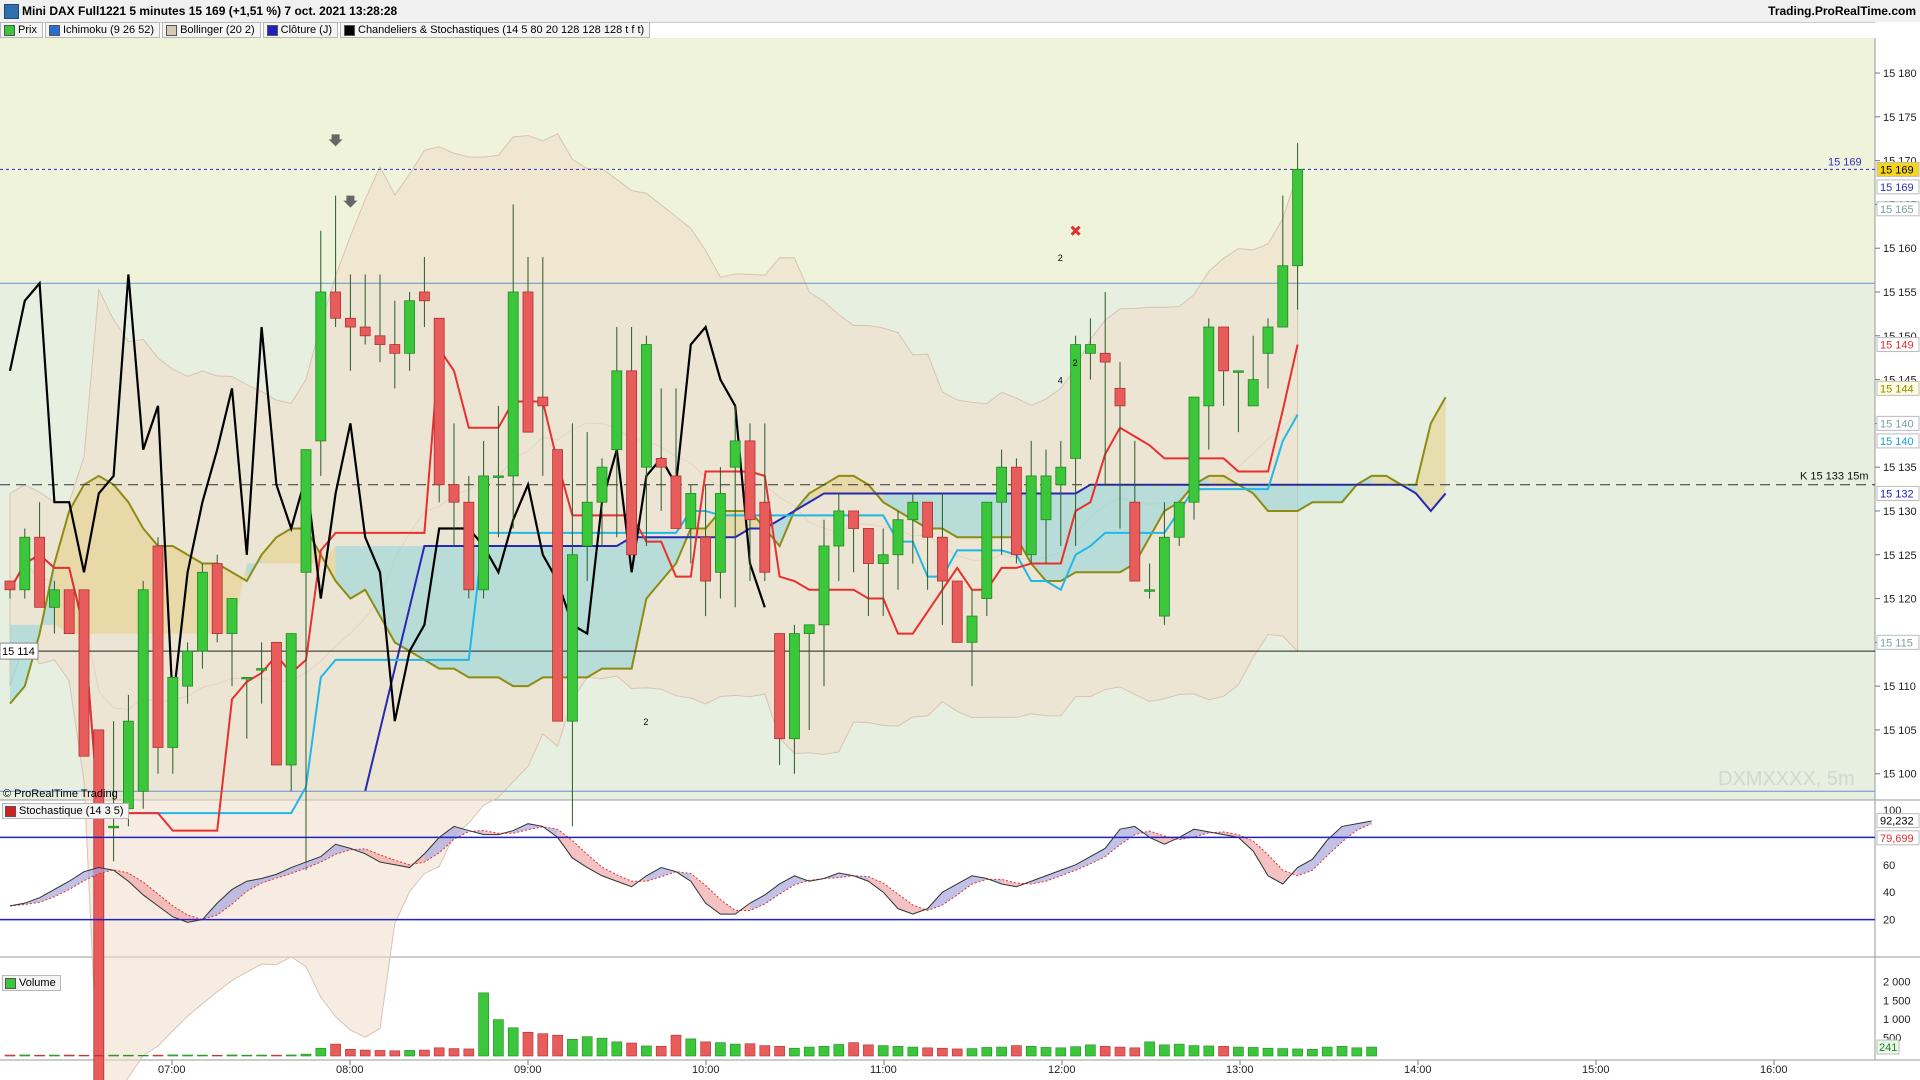 This screenshot has height=1080, width=1920. What do you see at coordinates (102, 30) in the screenshot?
I see `legend-item-1: Ichimoku (9 26 52)` at bounding box center [102, 30].